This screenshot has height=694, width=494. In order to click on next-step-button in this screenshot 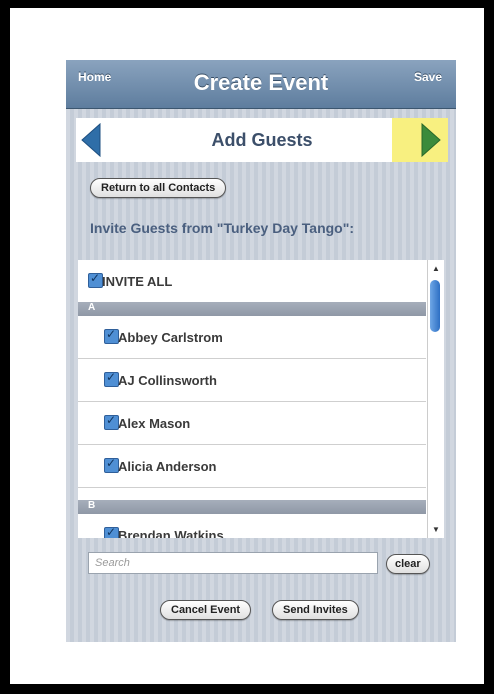, I will do `click(420, 140)`.